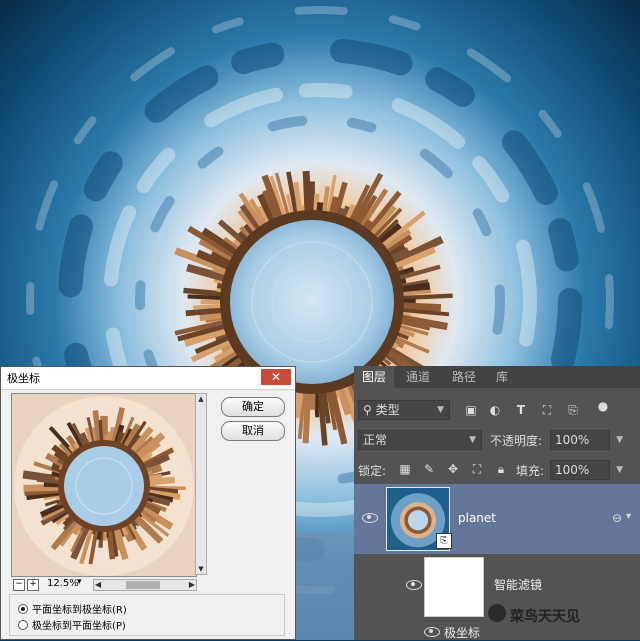 This screenshot has height=641, width=640. Describe the element at coordinates (545, 617) in the screenshot. I see `watermark: 菜鸟天天见` at that location.